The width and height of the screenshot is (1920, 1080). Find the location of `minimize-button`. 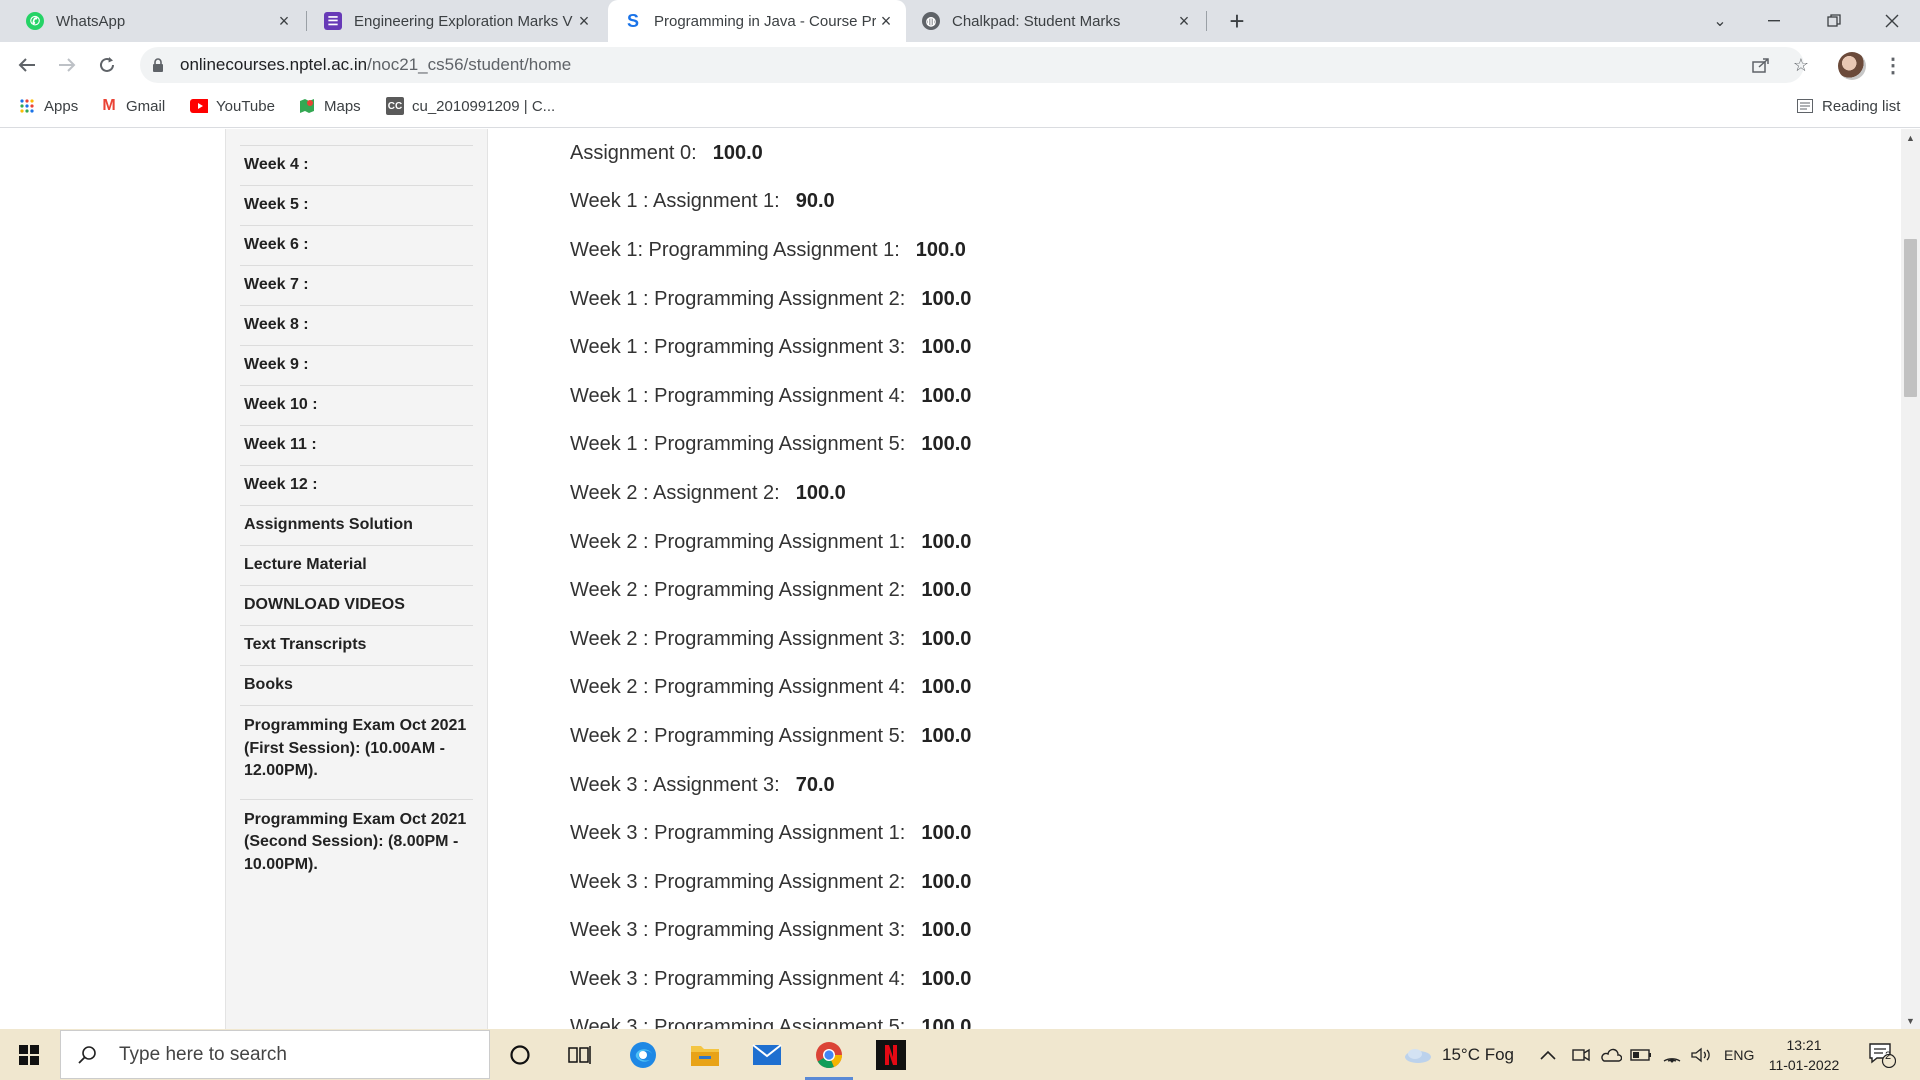

minimize-button is located at coordinates (1774, 21).